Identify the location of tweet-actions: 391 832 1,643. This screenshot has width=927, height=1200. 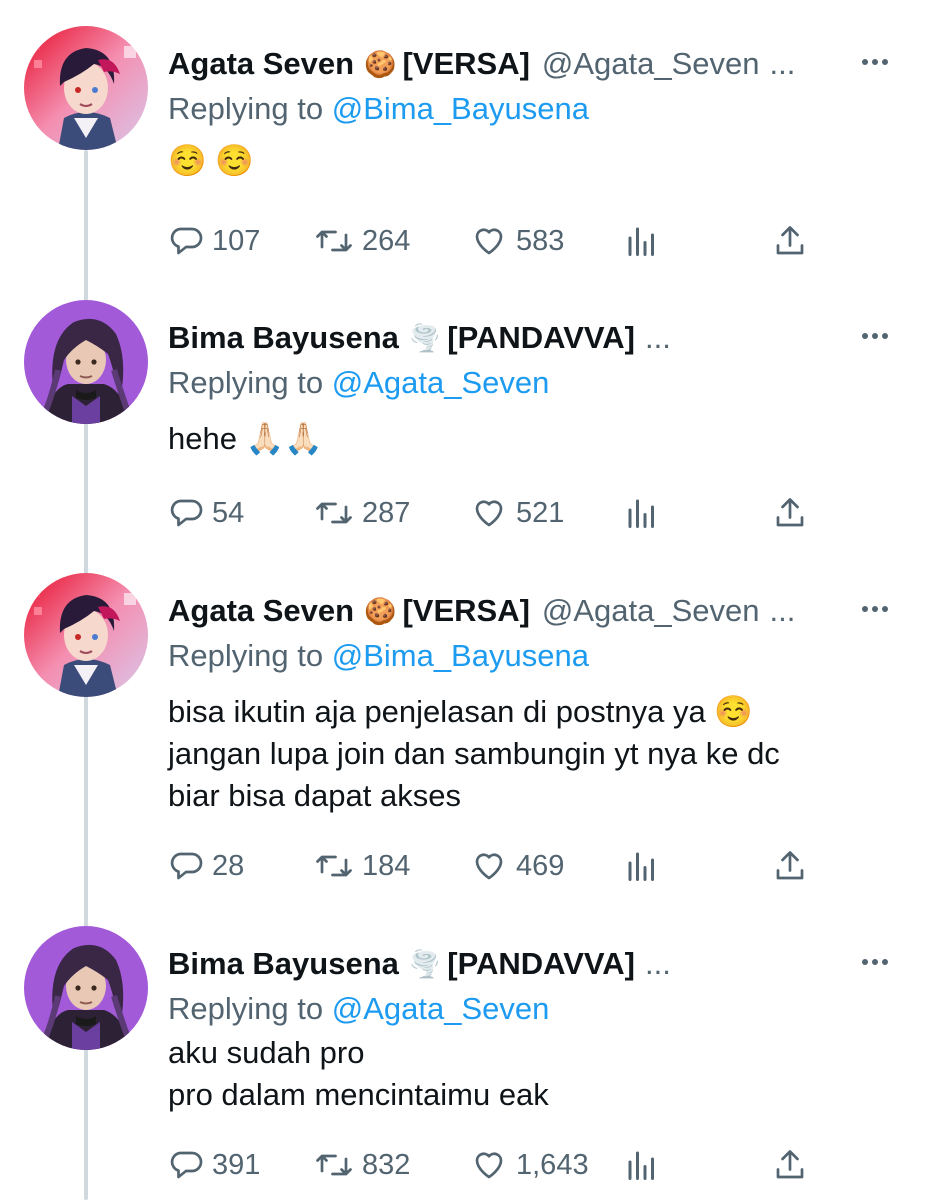
(508, 1165).